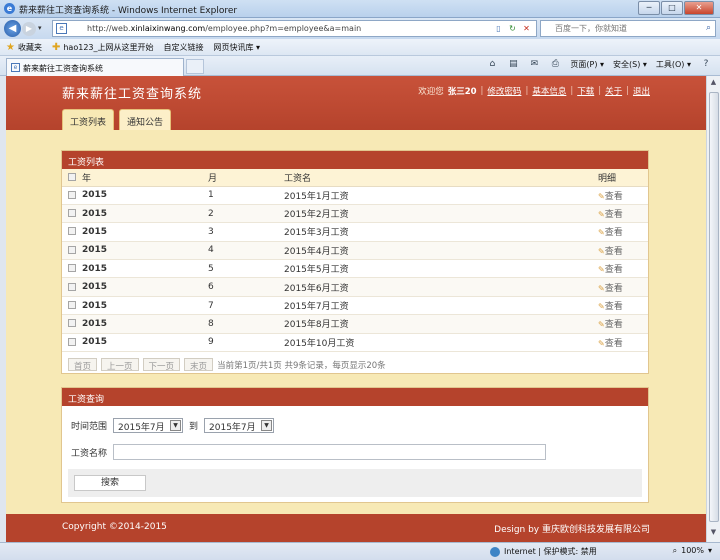  I want to click on design-credit: Design by 重庆欧创科技发展有限公司, so click(572, 530).